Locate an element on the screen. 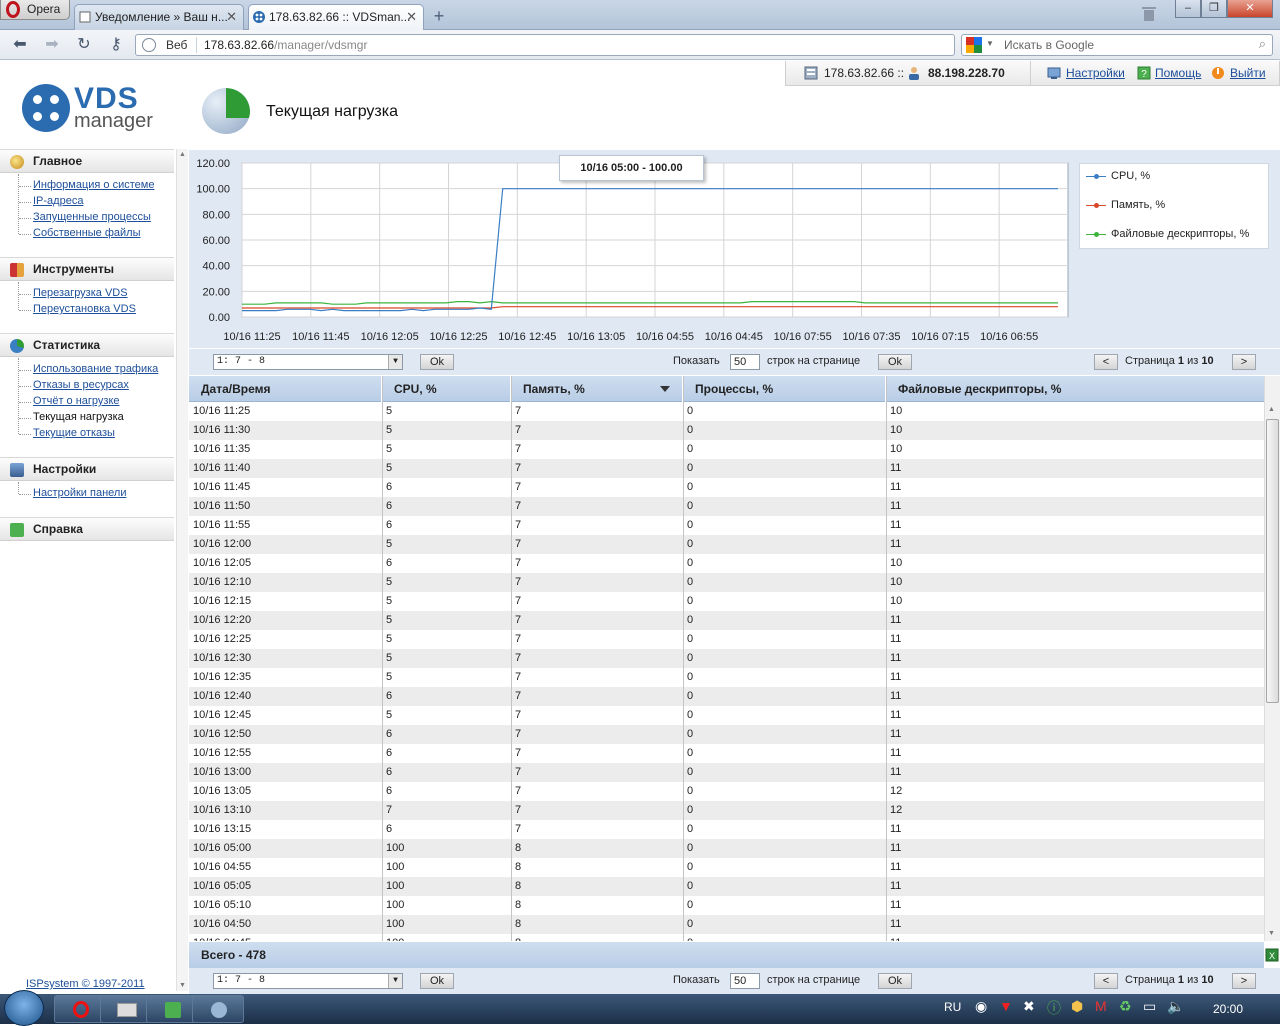 Image resolution: width=1280 pixels, height=1026 pixels. table-row: 10/16 04:50 100 8 0 11 is located at coordinates (726, 924).